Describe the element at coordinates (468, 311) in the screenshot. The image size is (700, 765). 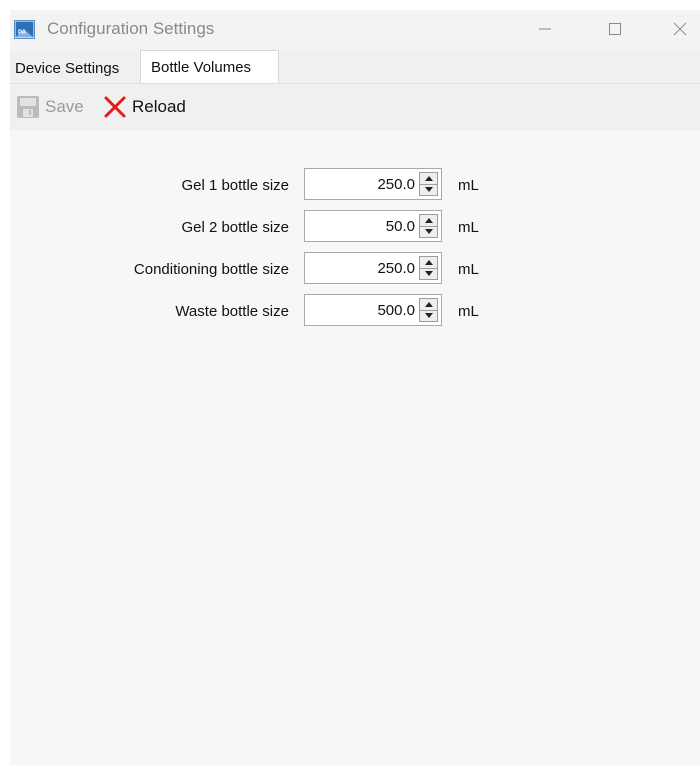
I see `waste-bottle-unit: mL` at that location.